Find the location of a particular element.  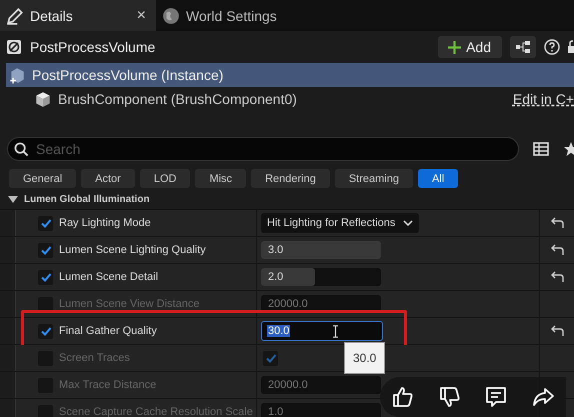

tab-label: Details is located at coordinates (51, 16).